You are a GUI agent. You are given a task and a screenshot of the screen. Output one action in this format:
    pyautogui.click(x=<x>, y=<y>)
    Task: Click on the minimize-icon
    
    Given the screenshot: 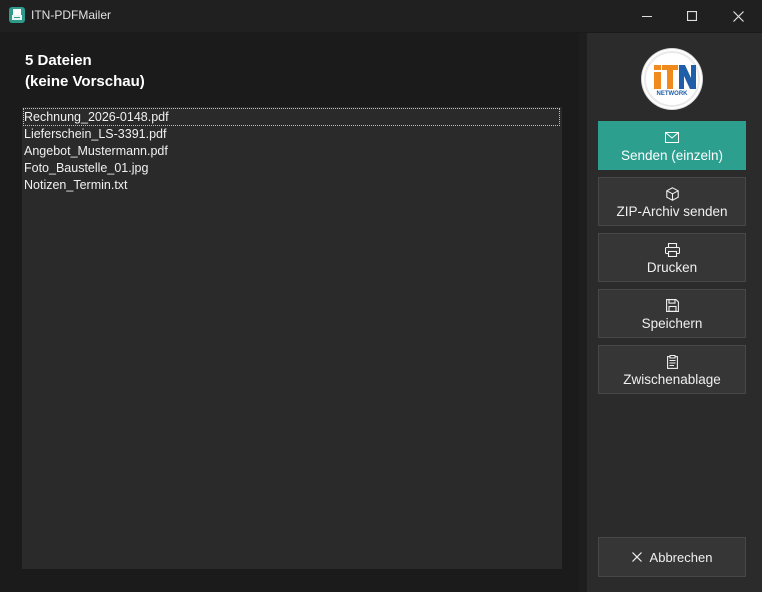 What is the action you would take?
    pyautogui.click(x=647, y=16)
    